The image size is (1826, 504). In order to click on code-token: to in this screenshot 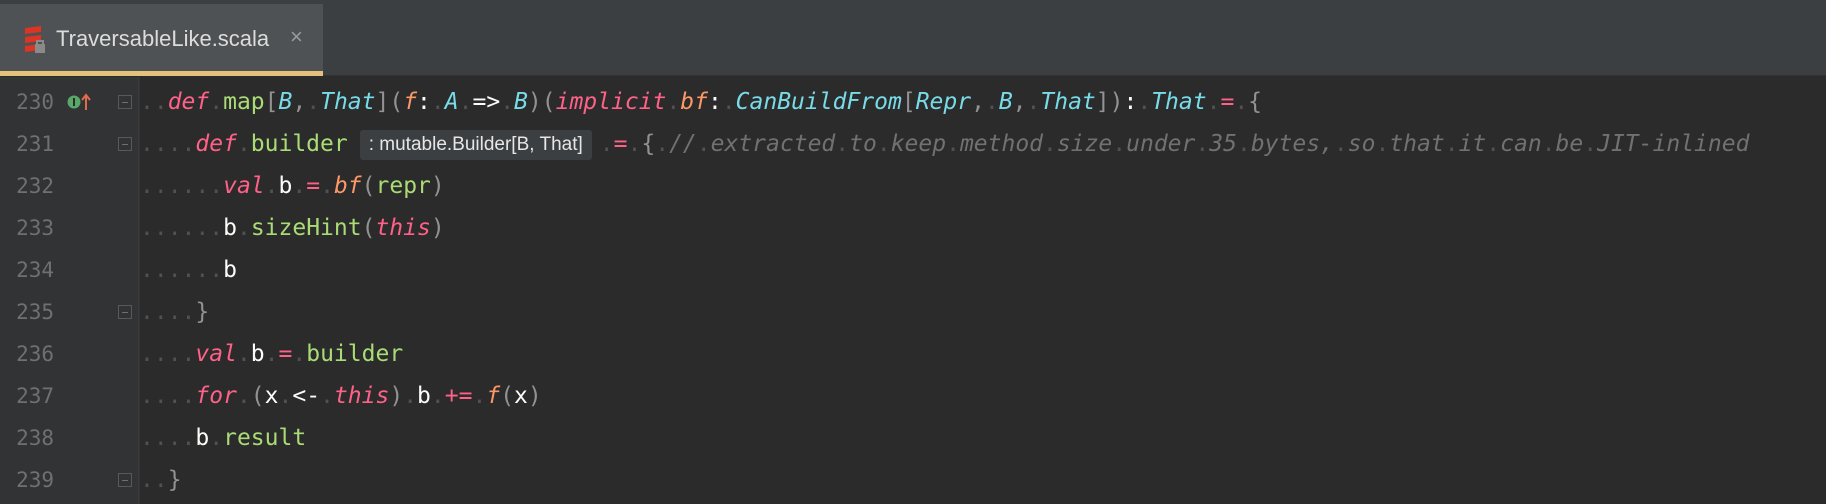, I will do `click(863, 144)`.